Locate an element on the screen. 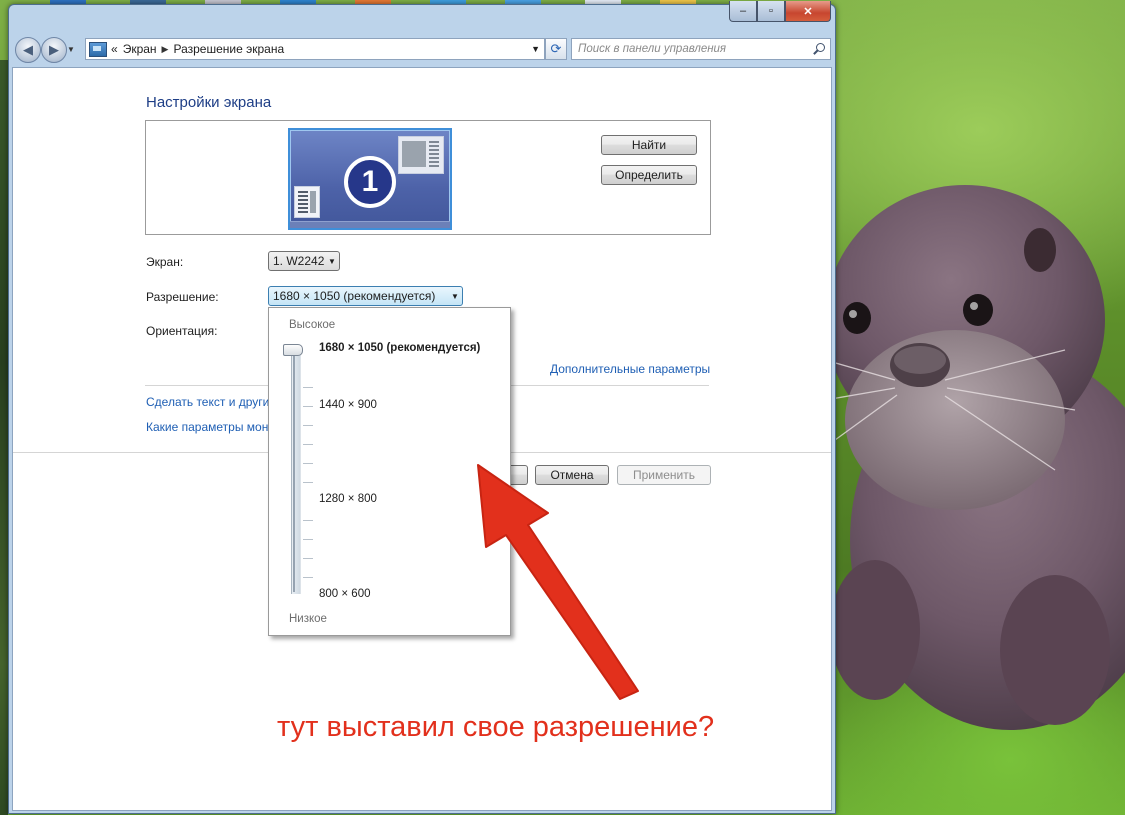  desktop-icon-strip is located at coordinates (4, 437).